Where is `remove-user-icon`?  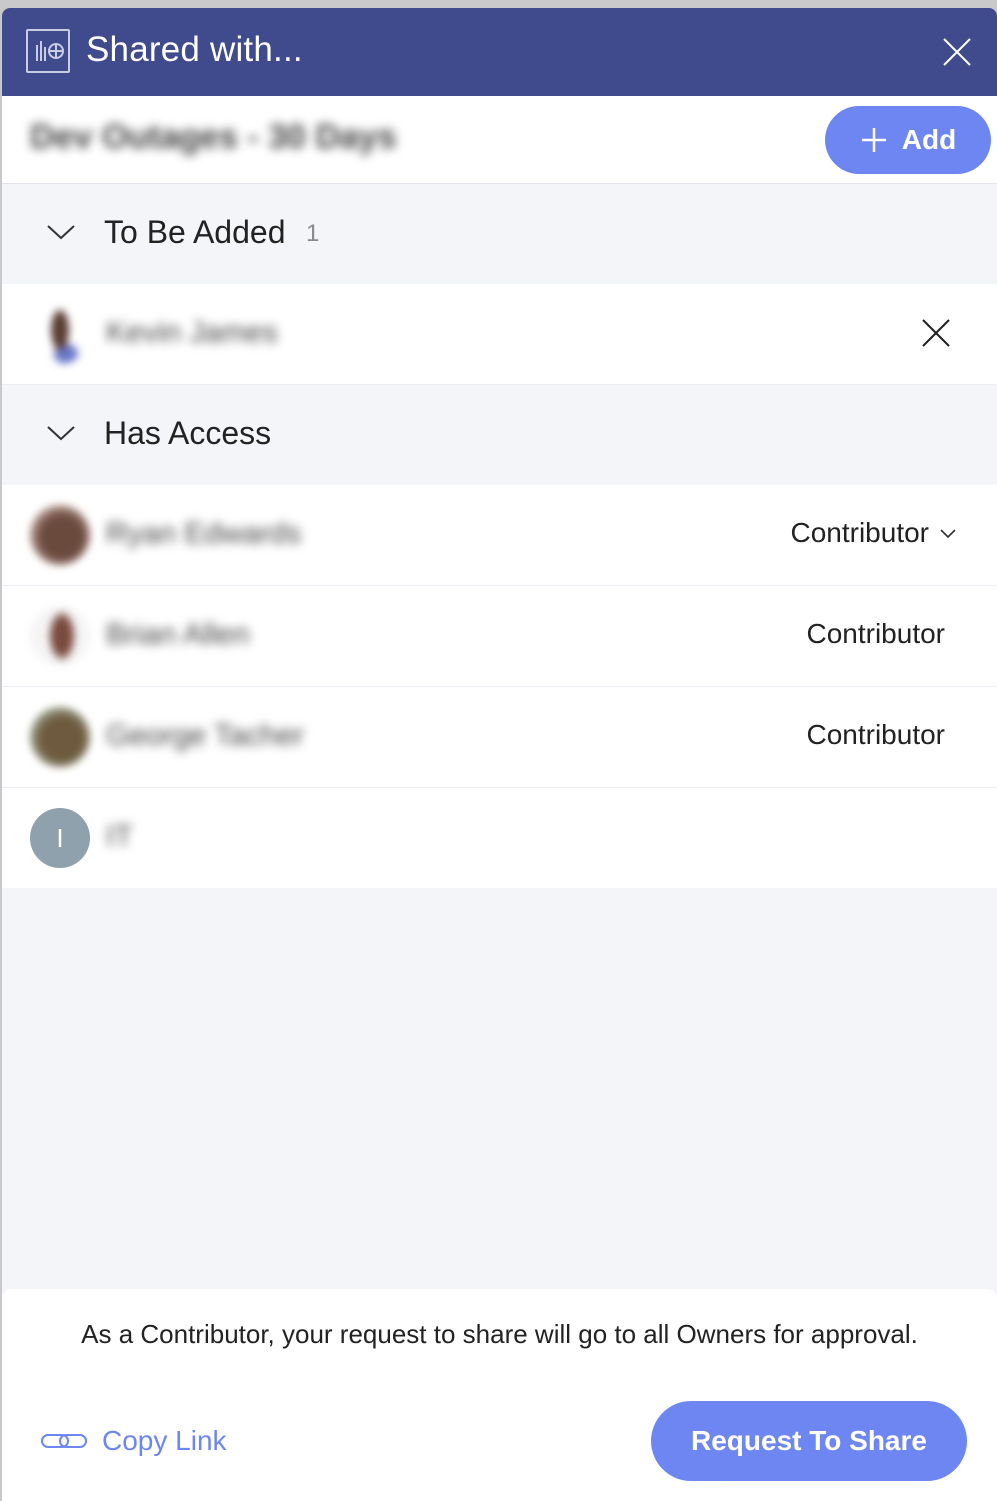
remove-user-icon is located at coordinates (936, 333).